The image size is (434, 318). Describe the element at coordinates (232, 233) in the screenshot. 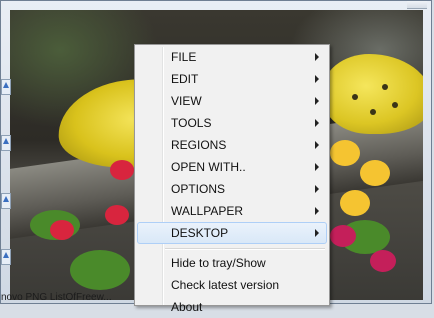

I see `menu-item-desktop: DESKTOP` at that location.